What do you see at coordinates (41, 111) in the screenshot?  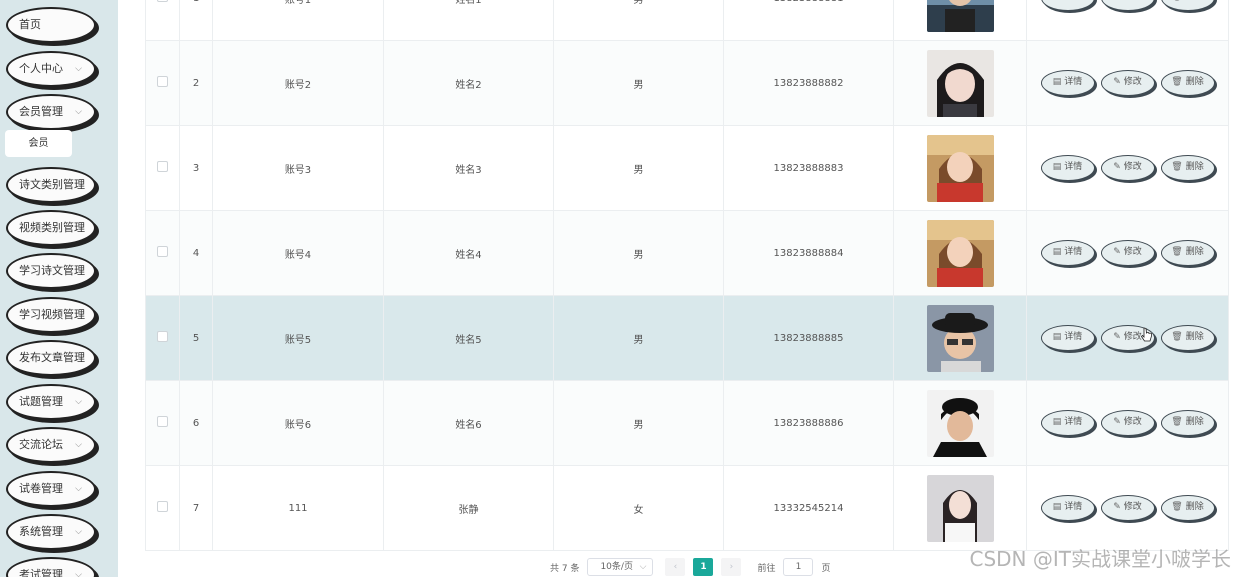 I see `sidebar-item-label: 会员管理` at bounding box center [41, 111].